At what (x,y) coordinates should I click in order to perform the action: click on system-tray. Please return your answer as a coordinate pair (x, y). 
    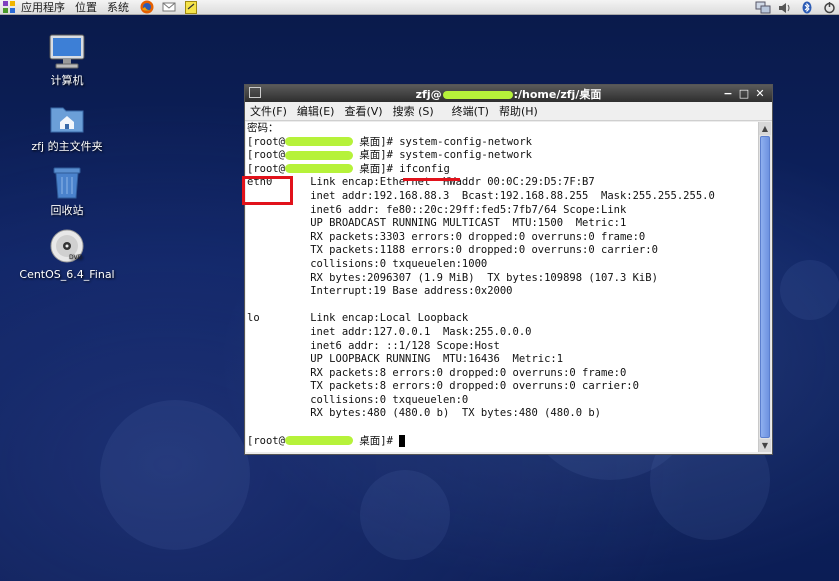
    Looking at the image, I should click on (795, 7).